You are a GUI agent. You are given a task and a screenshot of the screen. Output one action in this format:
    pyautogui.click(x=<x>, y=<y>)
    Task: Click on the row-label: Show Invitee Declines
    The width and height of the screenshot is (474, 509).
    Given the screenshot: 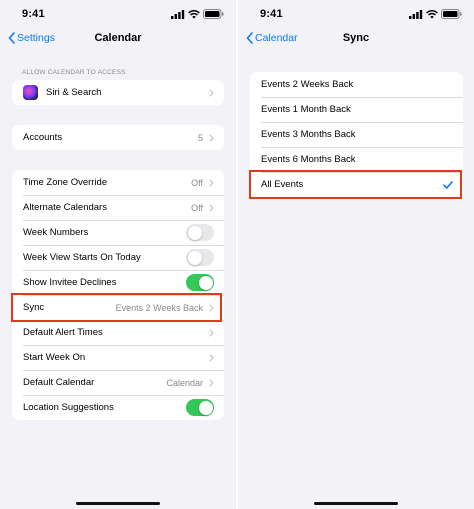 What is the action you would take?
    pyautogui.click(x=70, y=282)
    